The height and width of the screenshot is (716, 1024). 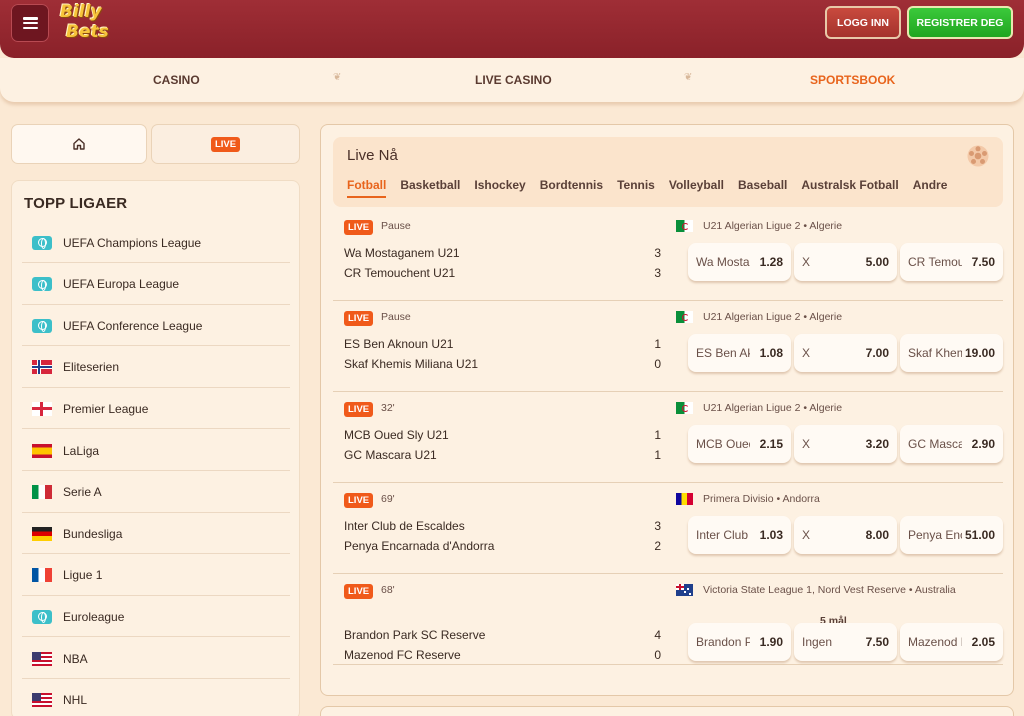 What do you see at coordinates (863, 22) in the screenshot?
I see `login-button: LOGG INN` at bounding box center [863, 22].